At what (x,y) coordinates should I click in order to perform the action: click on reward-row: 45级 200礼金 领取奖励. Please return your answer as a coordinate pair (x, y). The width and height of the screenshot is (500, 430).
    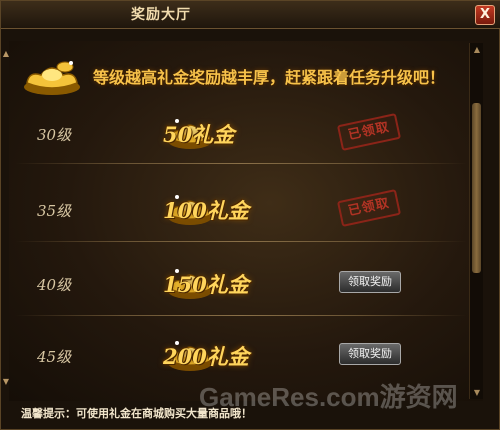
    Looking at the image, I should click on (241, 356).